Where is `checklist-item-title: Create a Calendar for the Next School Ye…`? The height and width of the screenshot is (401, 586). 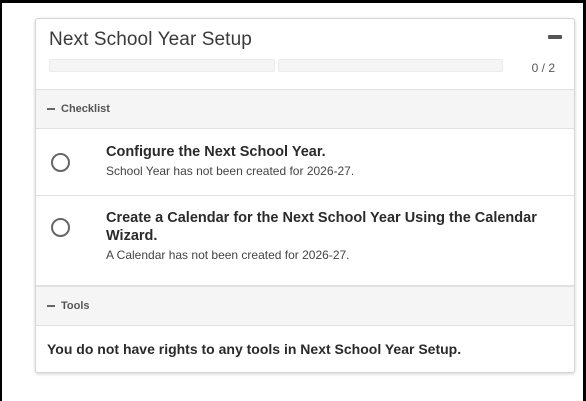
checklist-item-title: Create a Calendar for the Next School Ye… is located at coordinates (325, 227).